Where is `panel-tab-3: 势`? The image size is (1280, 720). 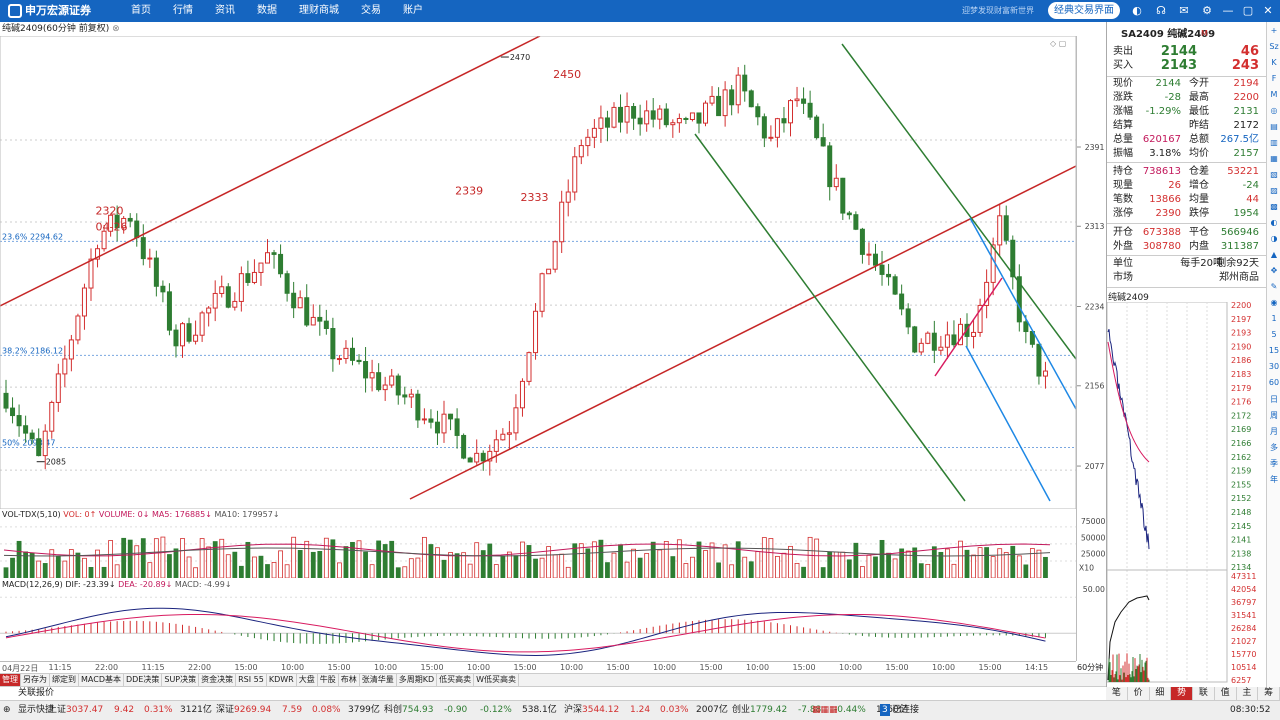
panel-tab-3: 势 is located at coordinates (1182, 693).